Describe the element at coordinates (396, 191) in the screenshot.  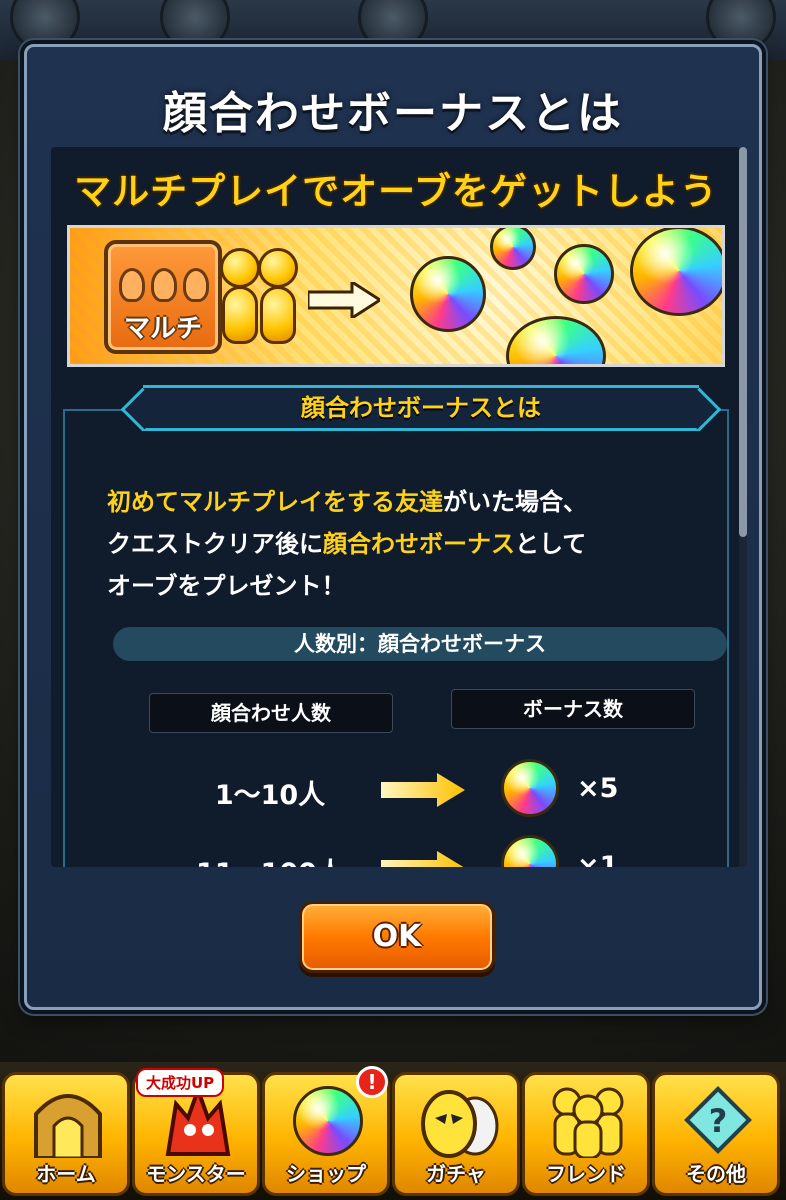
I see `headline: マルチプレイでオーブをゲットしよう` at that location.